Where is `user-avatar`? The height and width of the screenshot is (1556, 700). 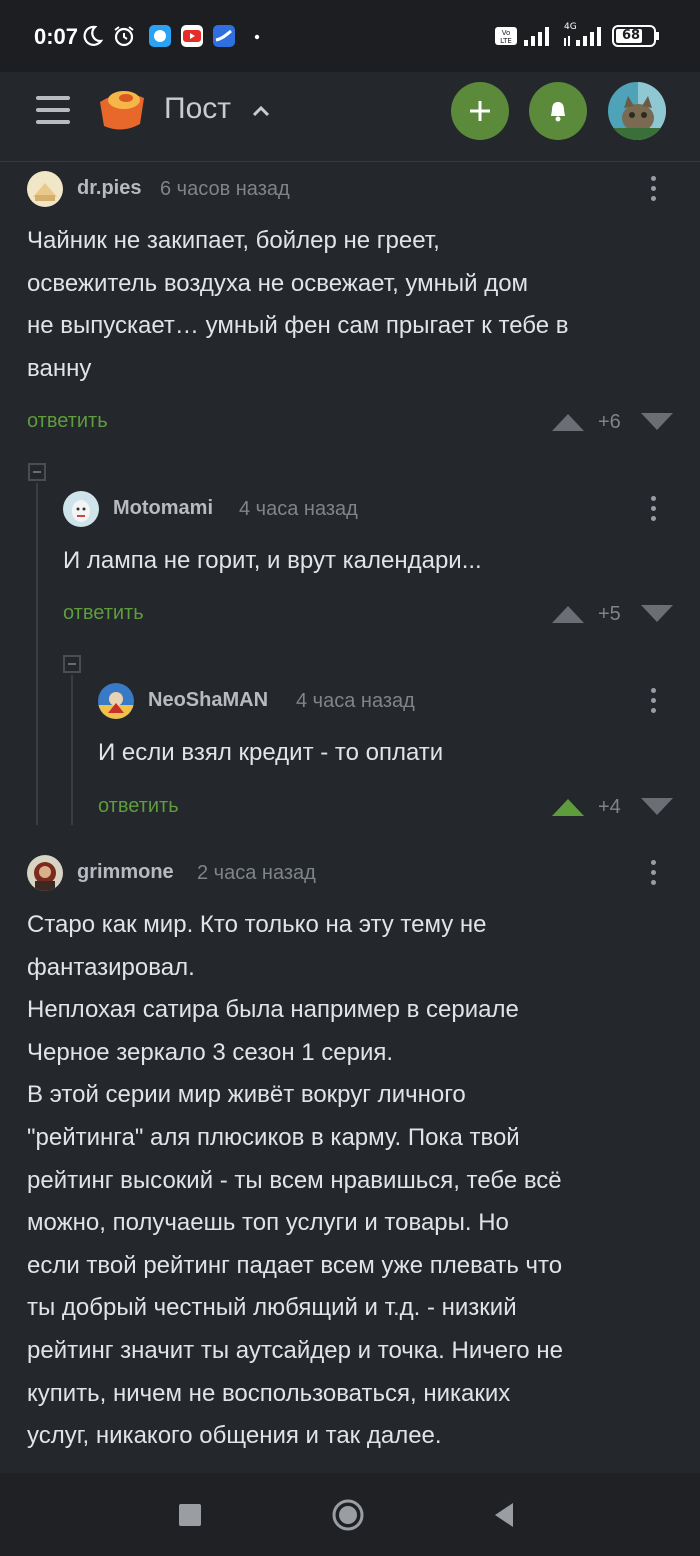
user-avatar is located at coordinates (637, 111).